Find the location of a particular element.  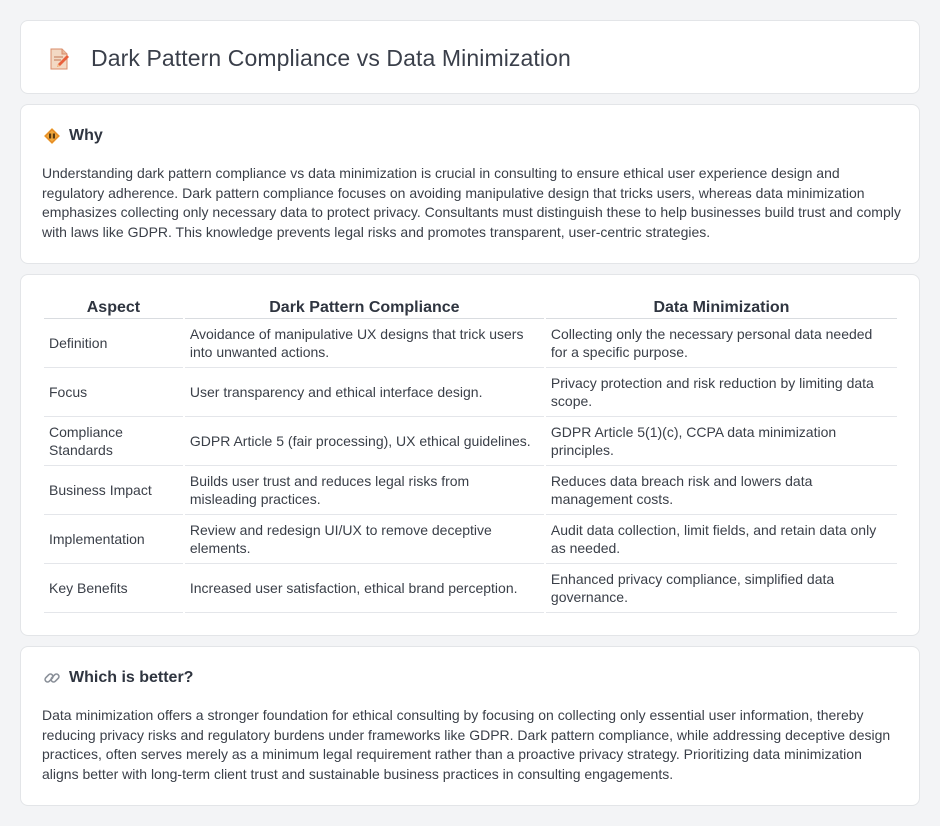

row-aspect: Compliance Standards is located at coordinates (113, 441).